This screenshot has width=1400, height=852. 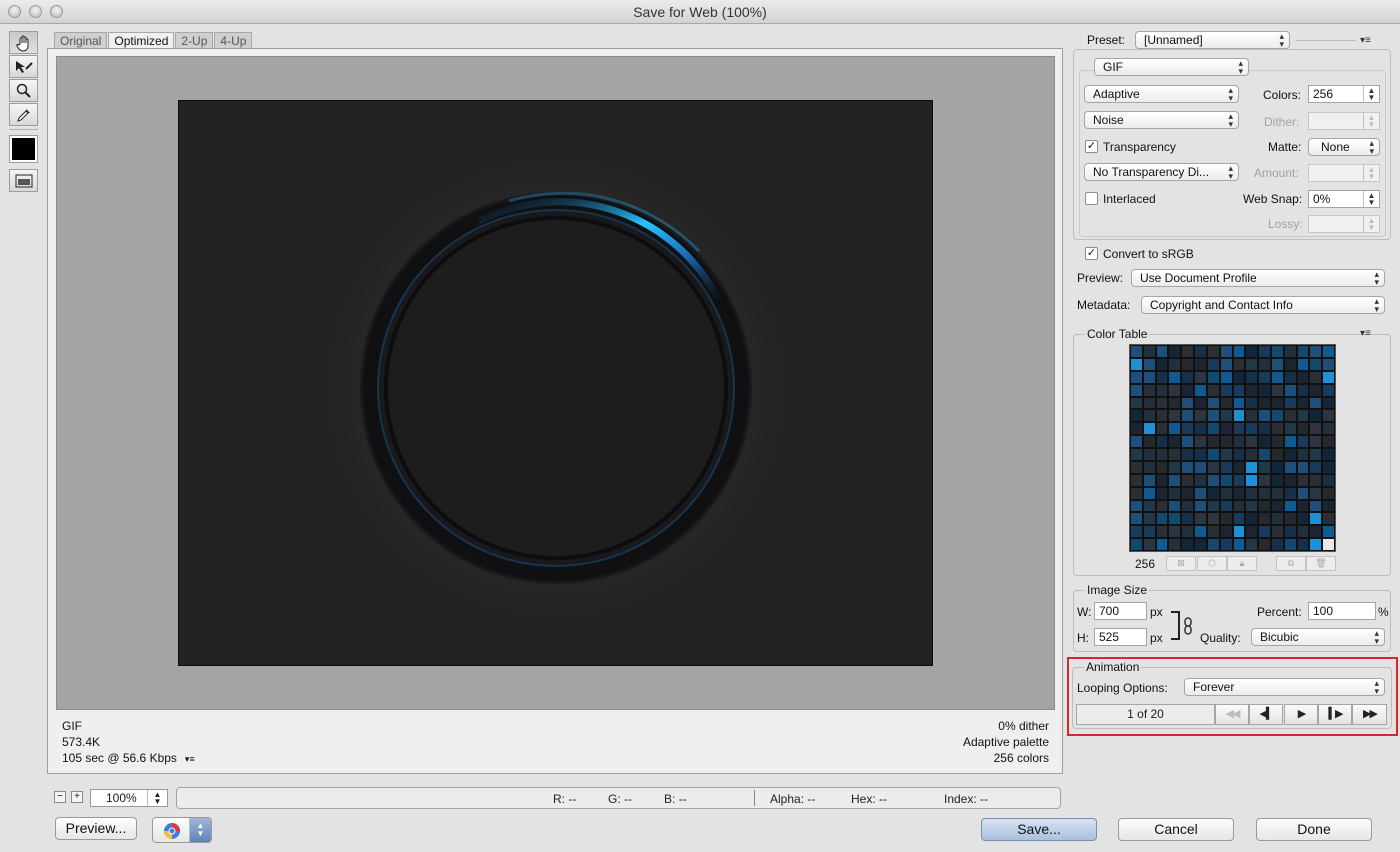 What do you see at coordinates (157, 798) in the screenshot?
I see `zoom-stepper-icon: ▲ ▼` at bounding box center [157, 798].